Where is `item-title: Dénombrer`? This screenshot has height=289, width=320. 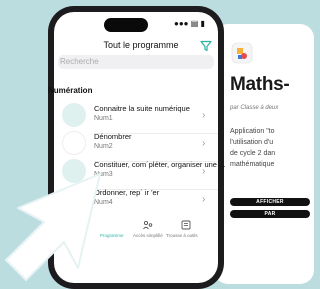 item-title: Dénombrer is located at coordinates (113, 136).